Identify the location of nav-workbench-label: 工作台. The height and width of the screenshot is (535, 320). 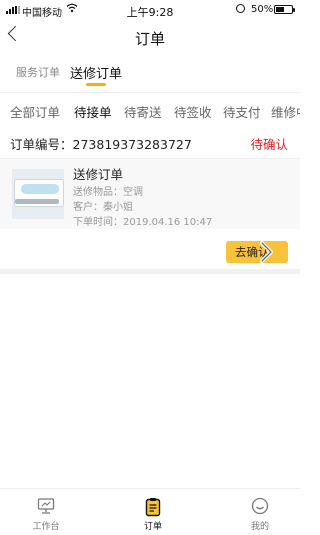
(46, 527).